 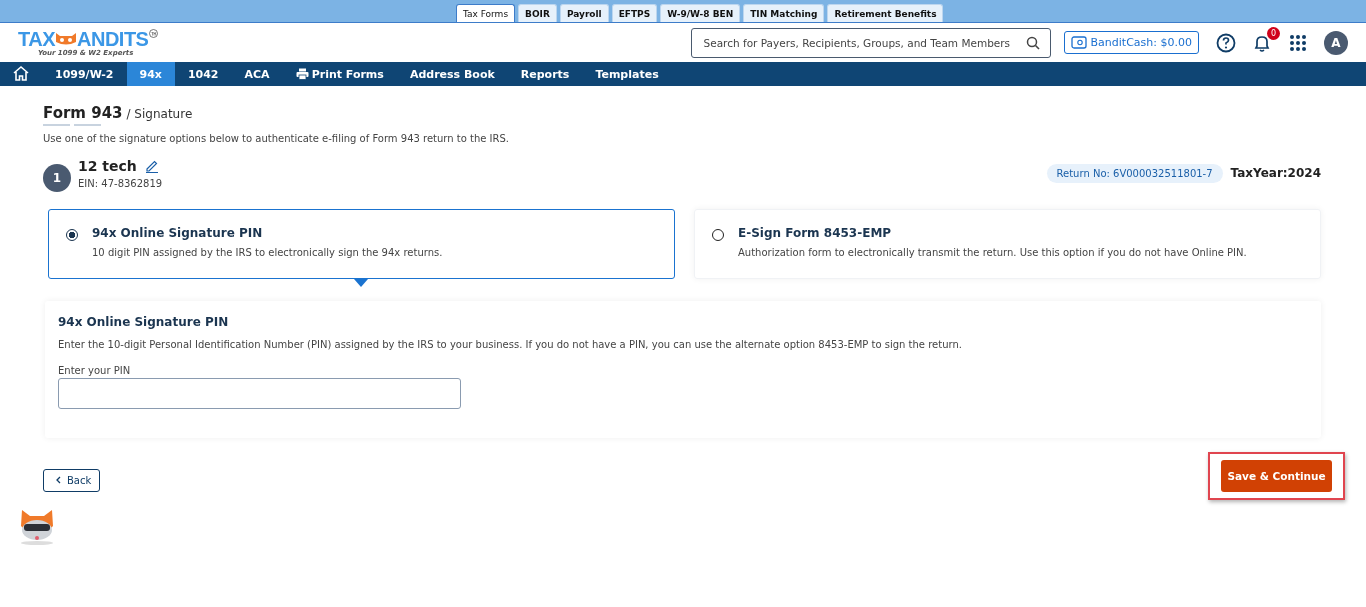 What do you see at coordinates (870, 42) in the screenshot?
I see `search-field: Search for Payers, Recipients, Groups, and Team Members` at bounding box center [870, 42].